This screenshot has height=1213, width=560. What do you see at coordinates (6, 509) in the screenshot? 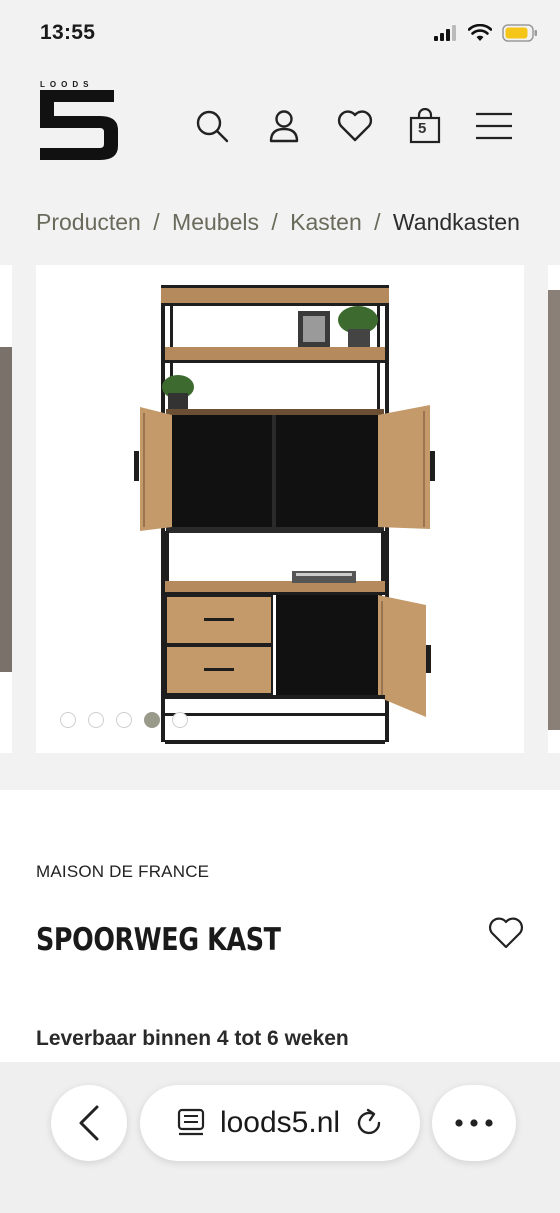
I see `gallery-slide-previous` at bounding box center [6, 509].